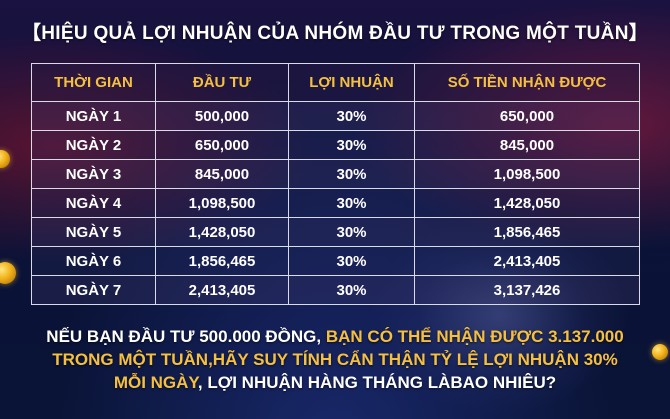  I want to click on cell-invest: 1,098,500, so click(222, 203).